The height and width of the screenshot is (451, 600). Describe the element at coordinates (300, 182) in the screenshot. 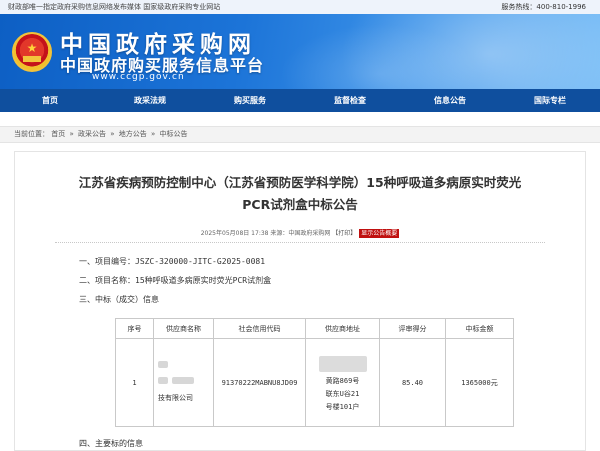

I see `title-line-1: 江苏省疾病预防控制中心（江苏省预防医学科学院）15种呼吸道多病原实时荧光` at that location.